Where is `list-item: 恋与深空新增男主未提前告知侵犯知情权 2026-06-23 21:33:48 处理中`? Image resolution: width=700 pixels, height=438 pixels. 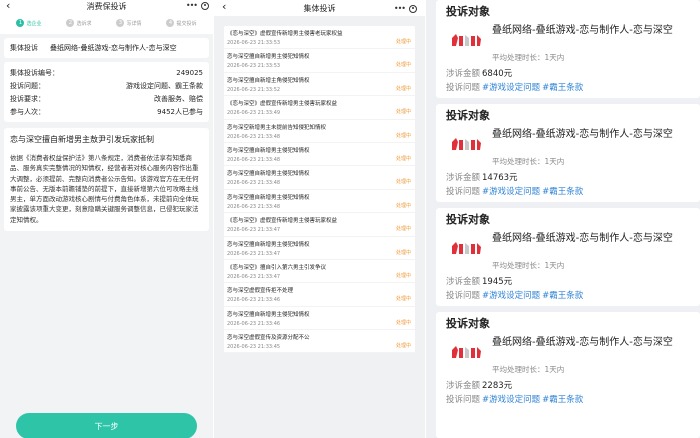 list-item: 恋与深空新增男主未提前告知侵犯知情权 2026-06-23 21:33:48 处理中 is located at coordinates (319, 131).